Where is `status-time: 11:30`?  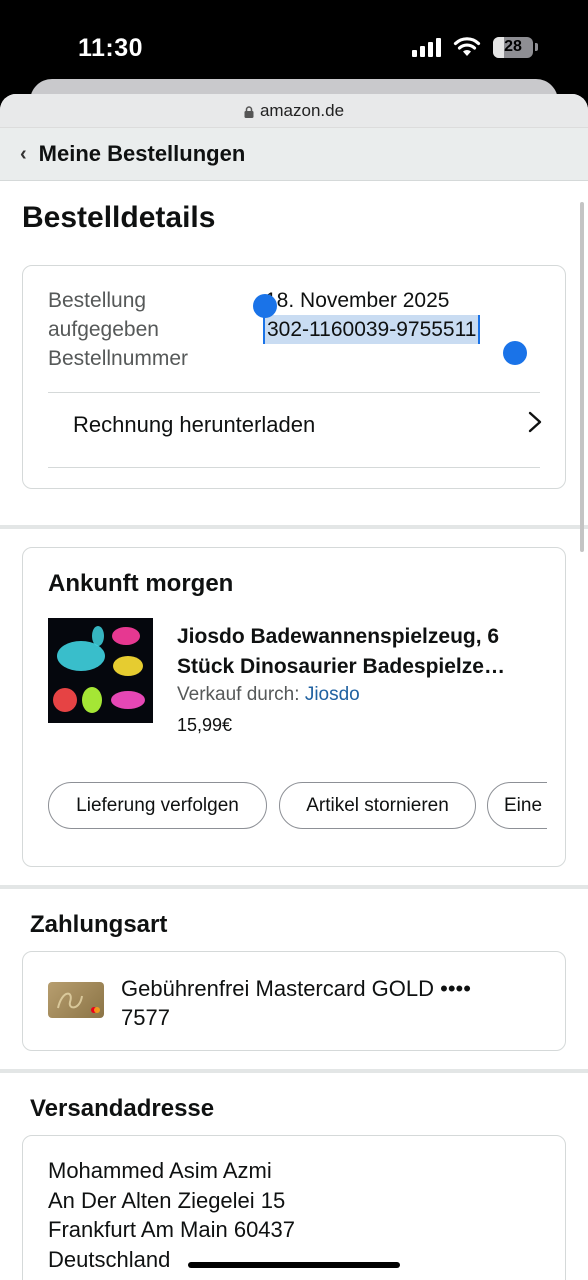 status-time: 11:30 is located at coordinates (111, 48).